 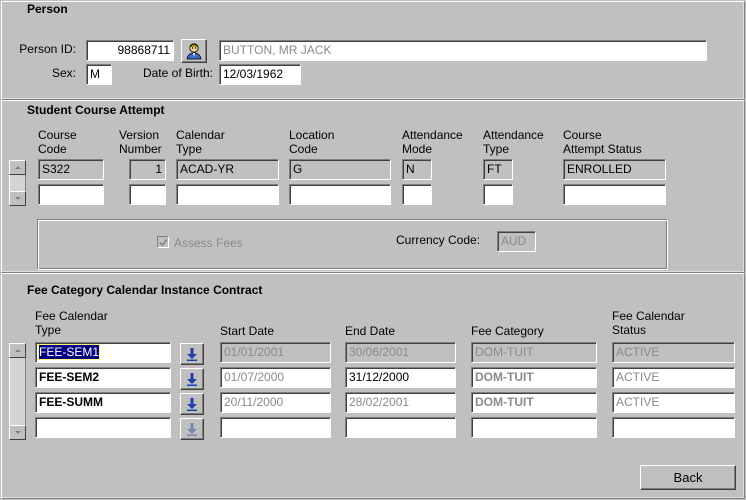 I want to click on course-scroll-down-button, so click(x=17, y=198).